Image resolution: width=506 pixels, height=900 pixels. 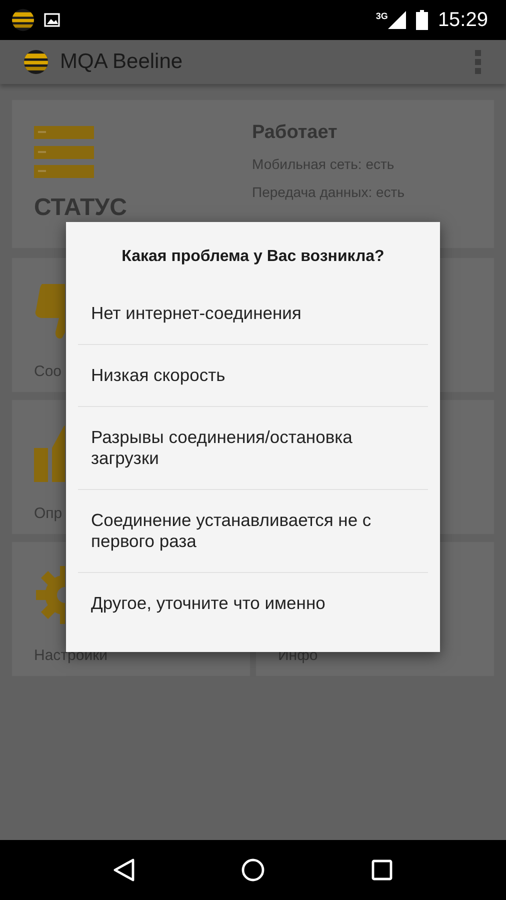 What do you see at coordinates (382, 870) in the screenshot?
I see `recents-icon` at bounding box center [382, 870].